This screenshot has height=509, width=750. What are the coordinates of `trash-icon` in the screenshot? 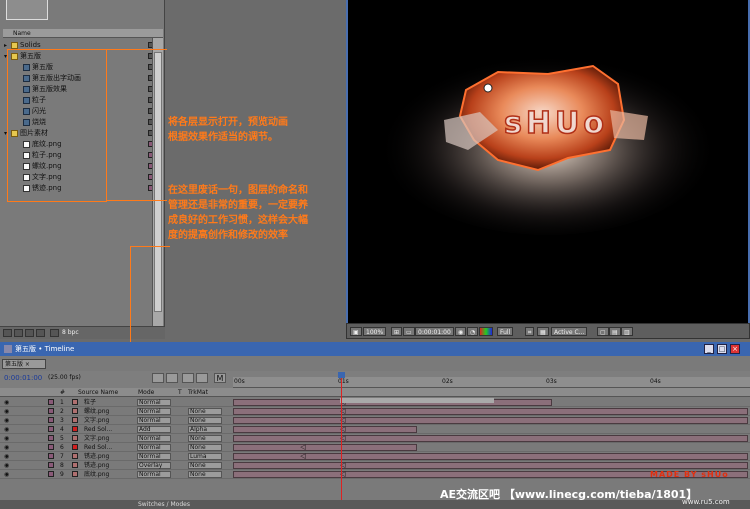 It's located at (40, 333).